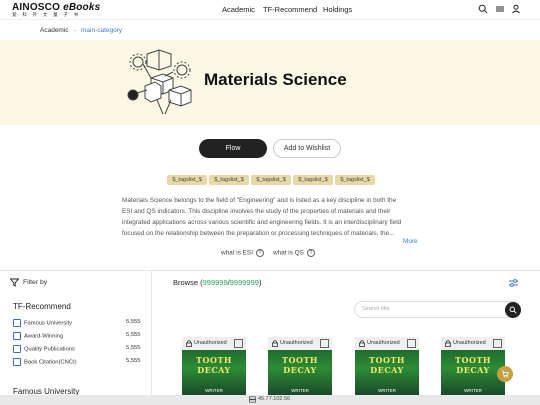  Describe the element at coordinates (500, 9) in the screenshot. I see `menu-icon` at that location.